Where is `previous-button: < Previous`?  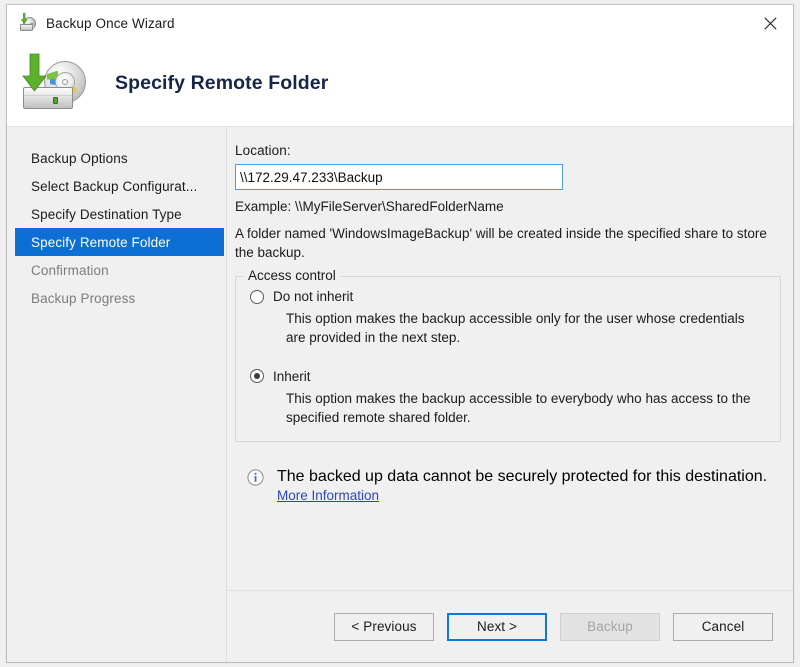 previous-button: < Previous is located at coordinates (384, 626).